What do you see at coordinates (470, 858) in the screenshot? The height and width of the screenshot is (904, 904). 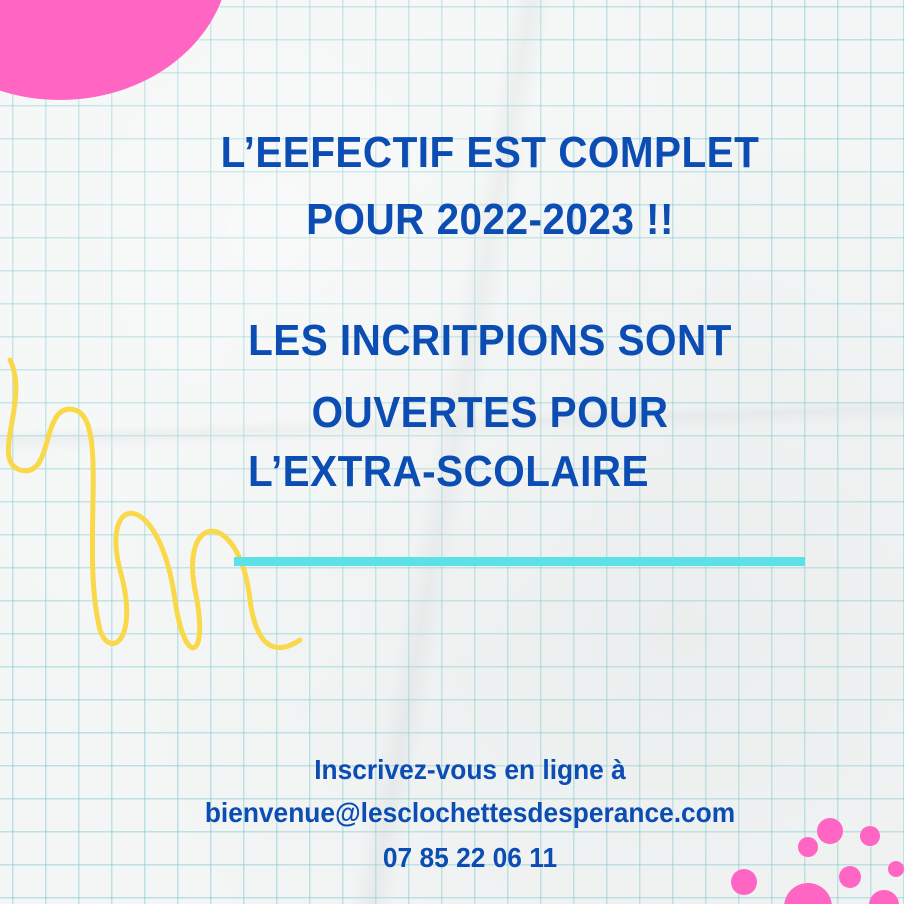 I see `contact-phone: 07 85 22 06 11` at bounding box center [470, 858].